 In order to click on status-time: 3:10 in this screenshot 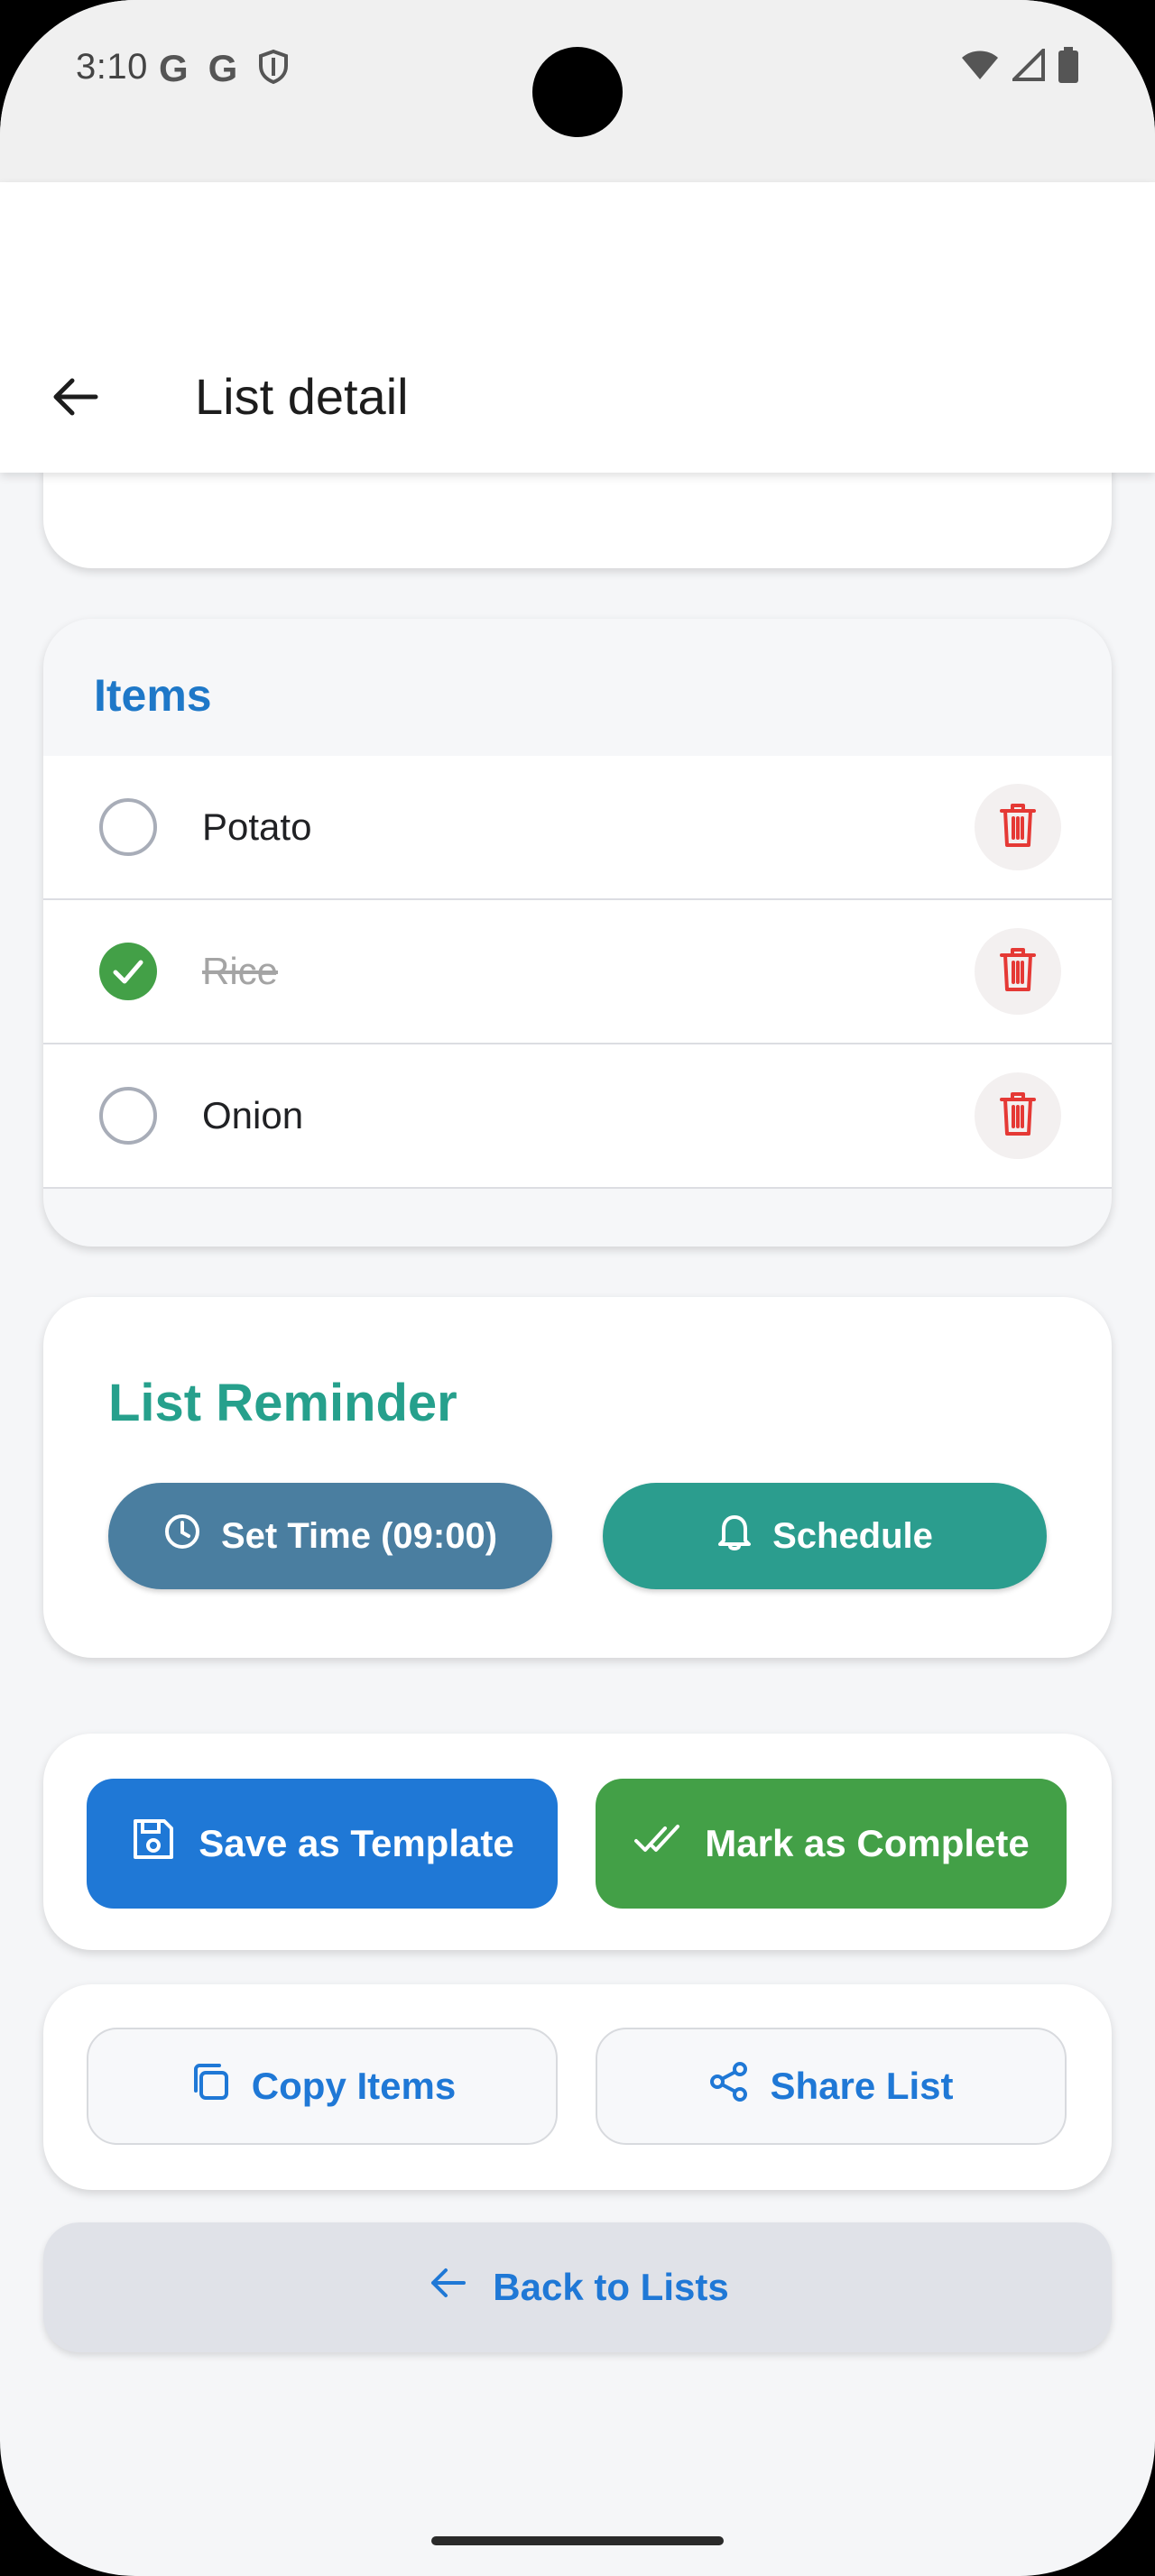, I will do `click(112, 67)`.